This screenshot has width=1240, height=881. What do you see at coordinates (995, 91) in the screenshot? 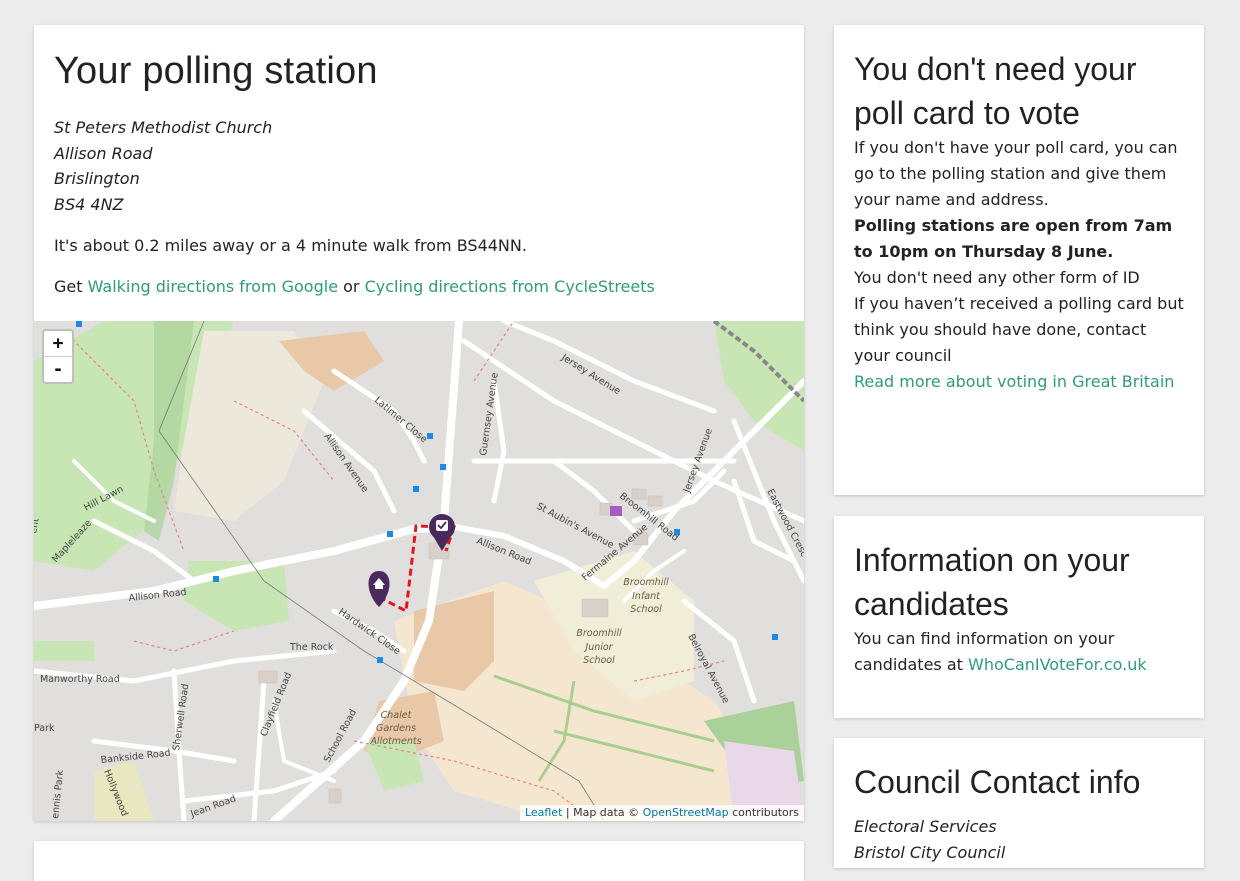
I see `poll-card-title: You don't need your poll card to vote` at bounding box center [995, 91].